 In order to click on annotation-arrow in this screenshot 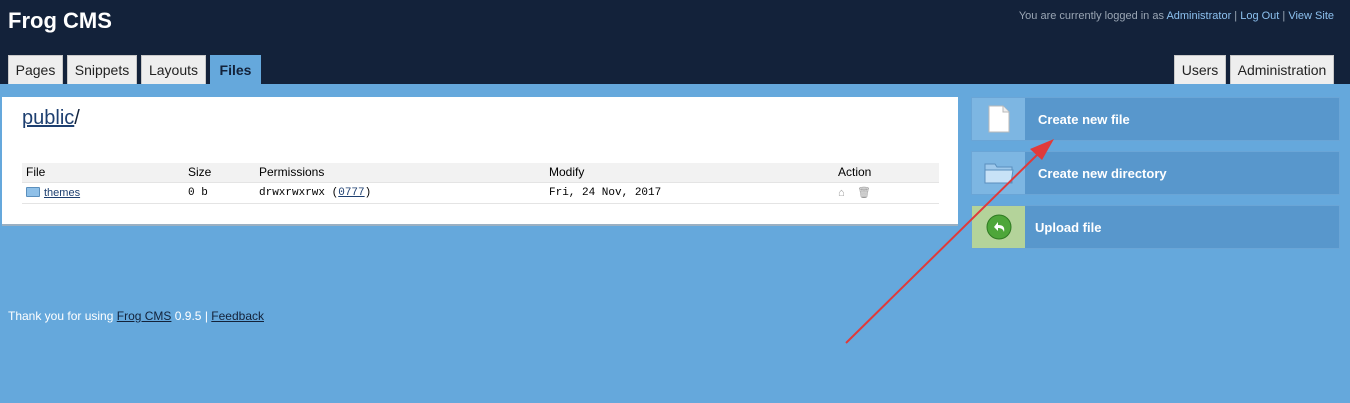, I will do `click(949, 241)`.